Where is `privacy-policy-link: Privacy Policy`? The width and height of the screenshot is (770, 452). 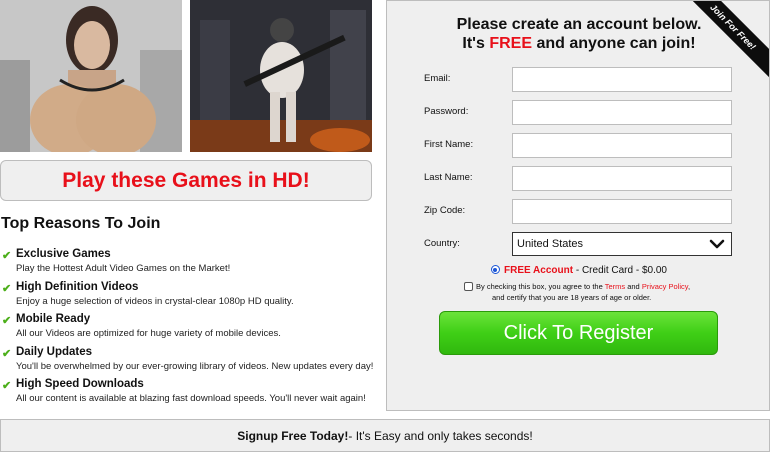 privacy-policy-link: Privacy Policy is located at coordinates (665, 286).